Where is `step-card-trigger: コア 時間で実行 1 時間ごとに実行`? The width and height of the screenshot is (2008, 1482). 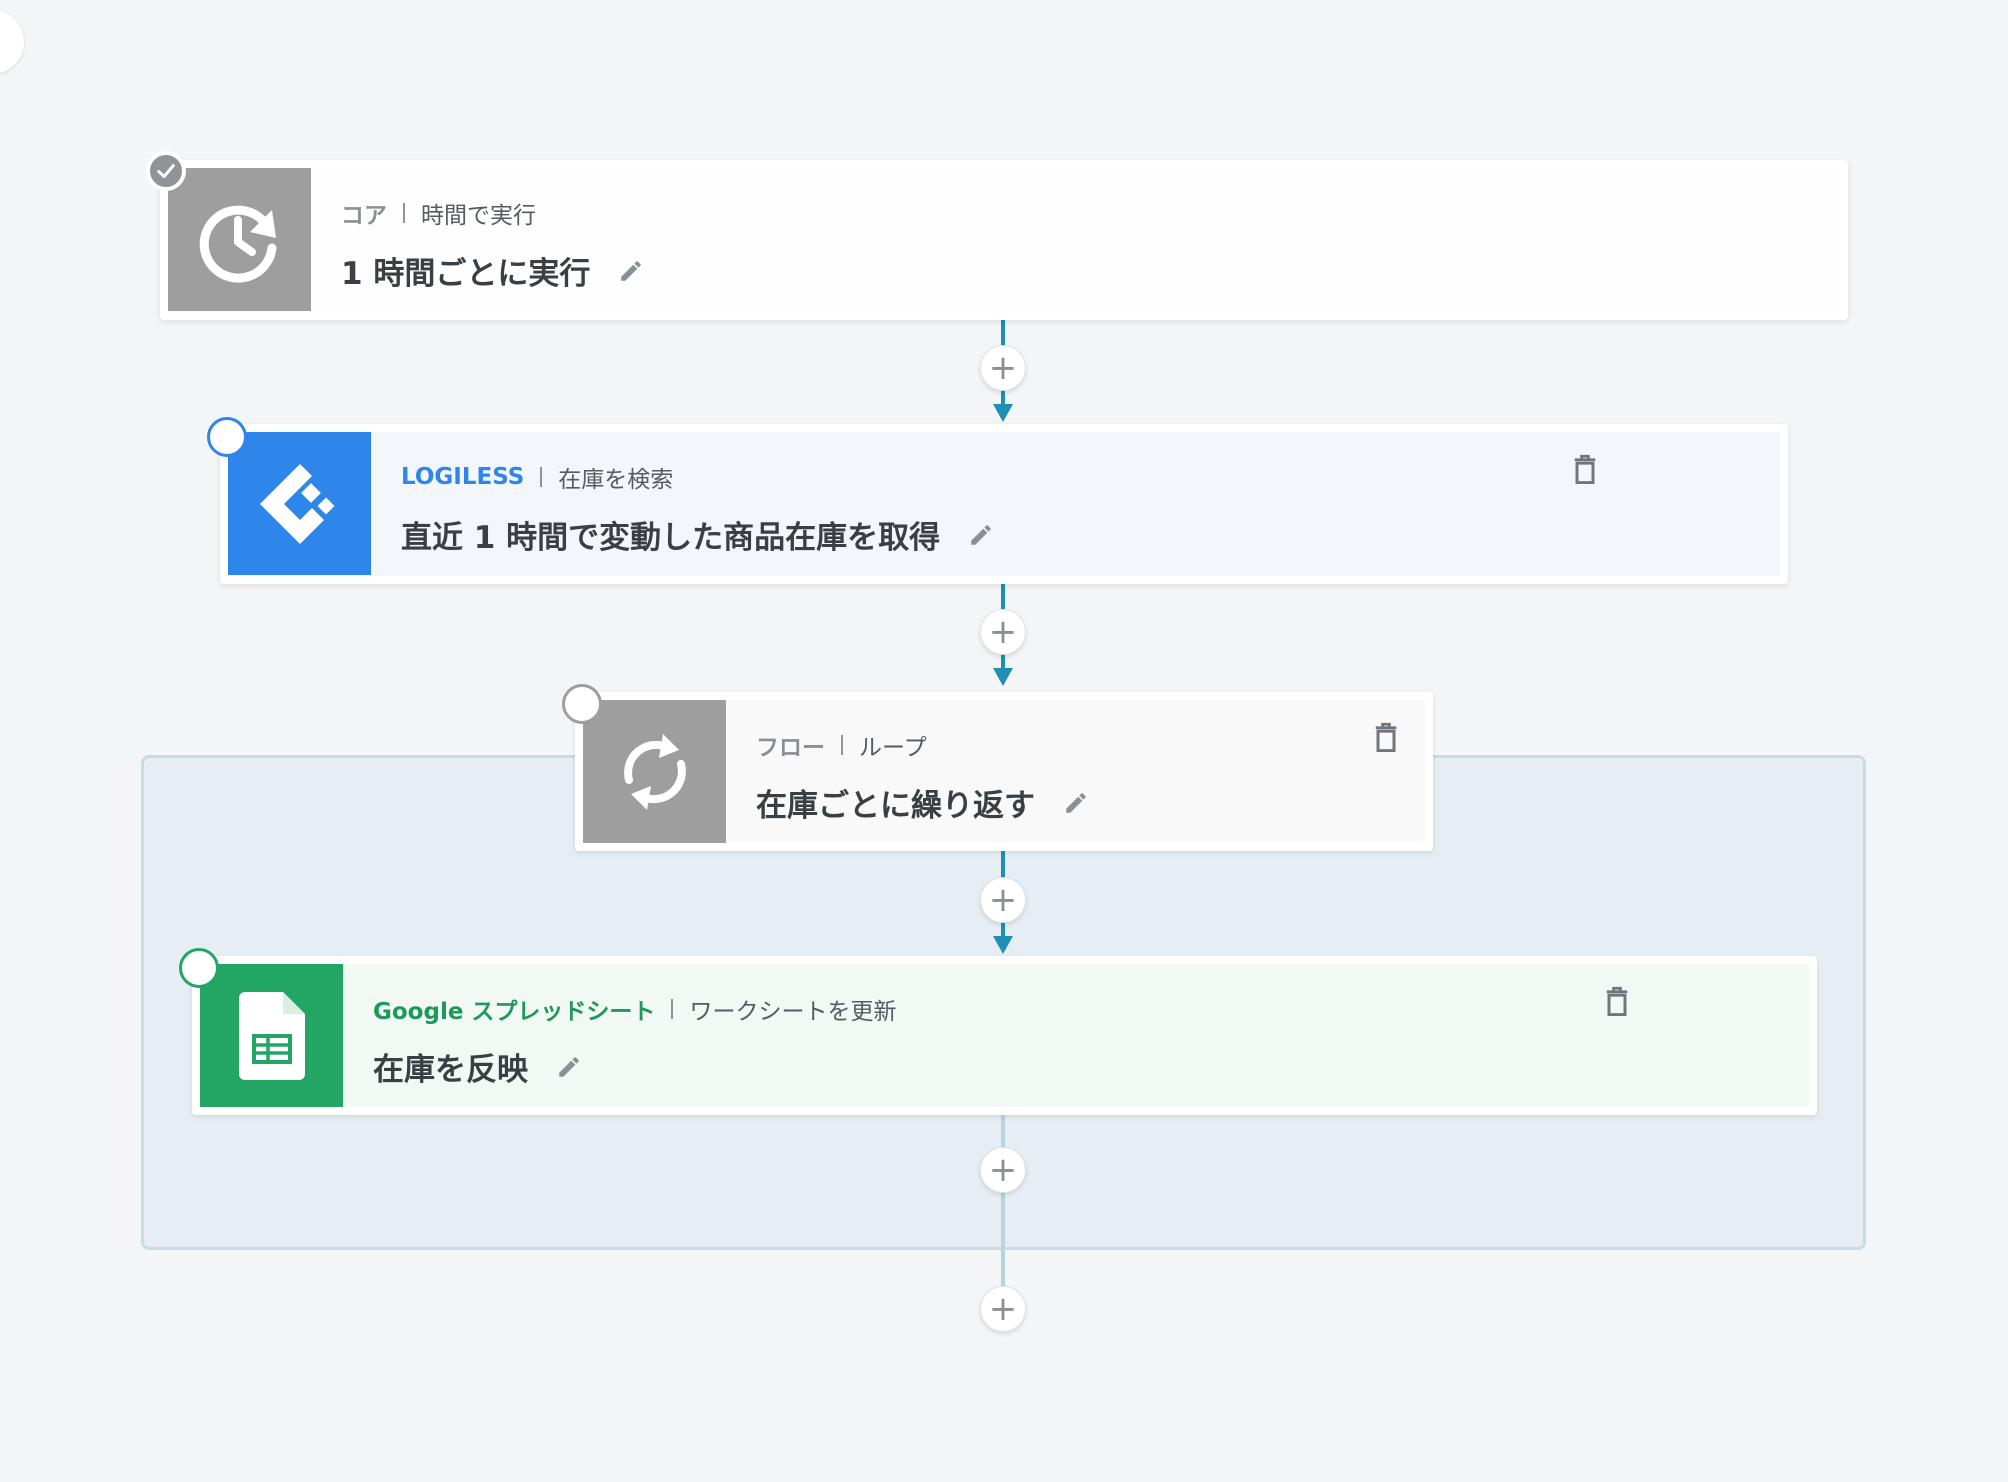
step-card-trigger: コア 時間で実行 1 時間ごとに実行 is located at coordinates (1004, 240).